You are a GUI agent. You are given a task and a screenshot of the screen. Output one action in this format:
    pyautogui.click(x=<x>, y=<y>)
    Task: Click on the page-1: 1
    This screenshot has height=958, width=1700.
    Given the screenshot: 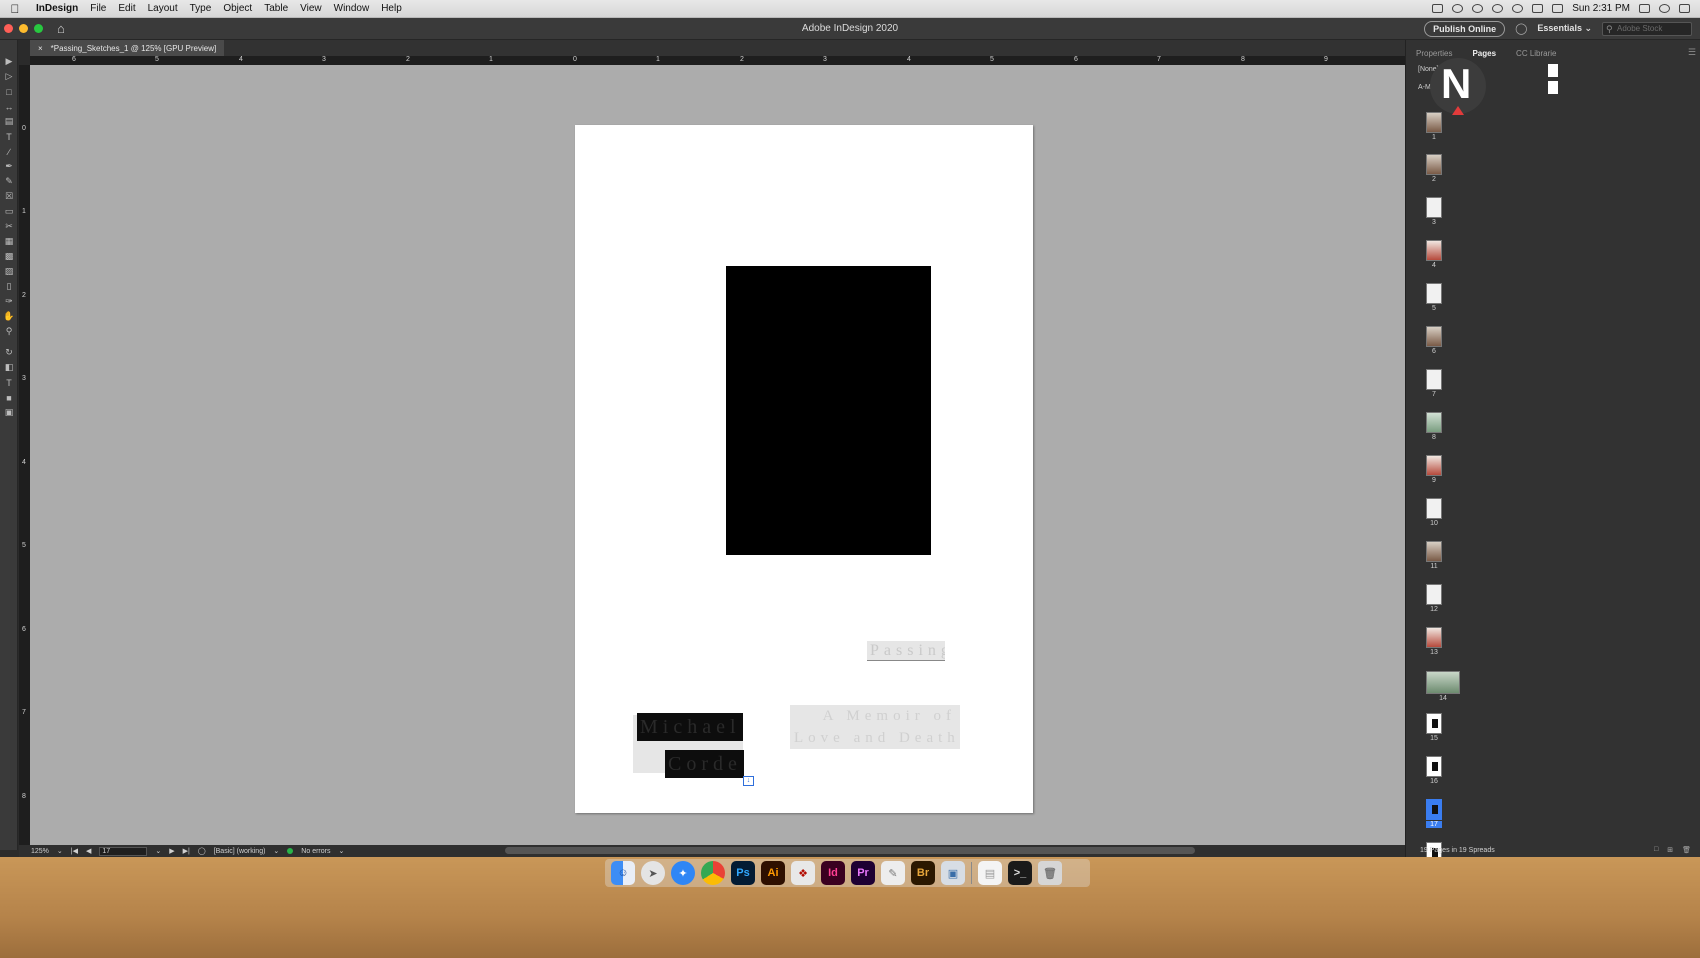 What is the action you would take?
    pyautogui.click(x=1446, y=126)
    